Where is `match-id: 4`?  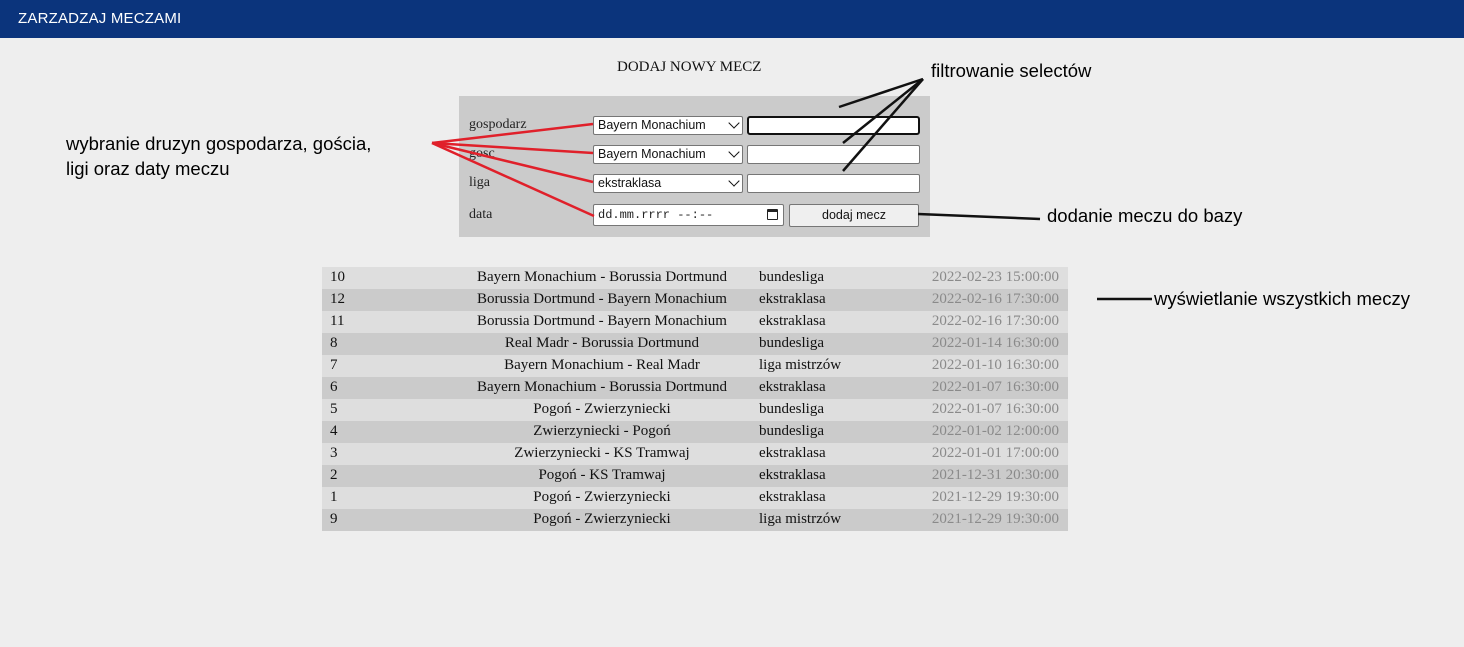
match-id: 4 is located at coordinates (334, 431).